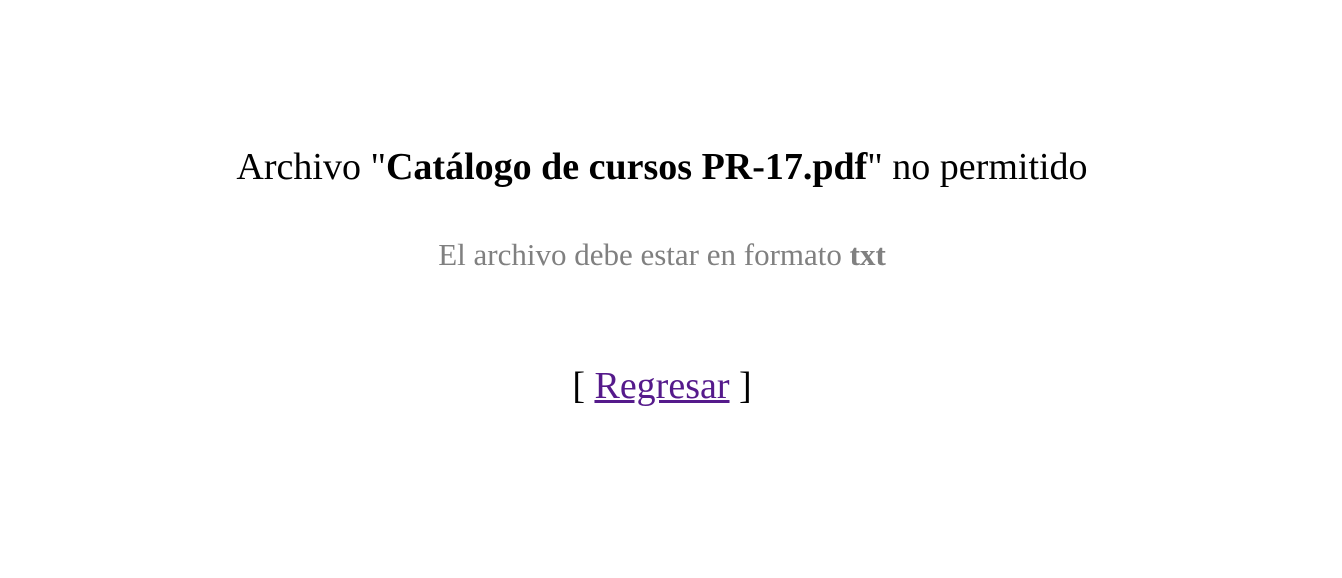 The width and height of the screenshot is (1342, 578). Describe the element at coordinates (867, 254) in the screenshot. I see `required-format: txt` at that location.